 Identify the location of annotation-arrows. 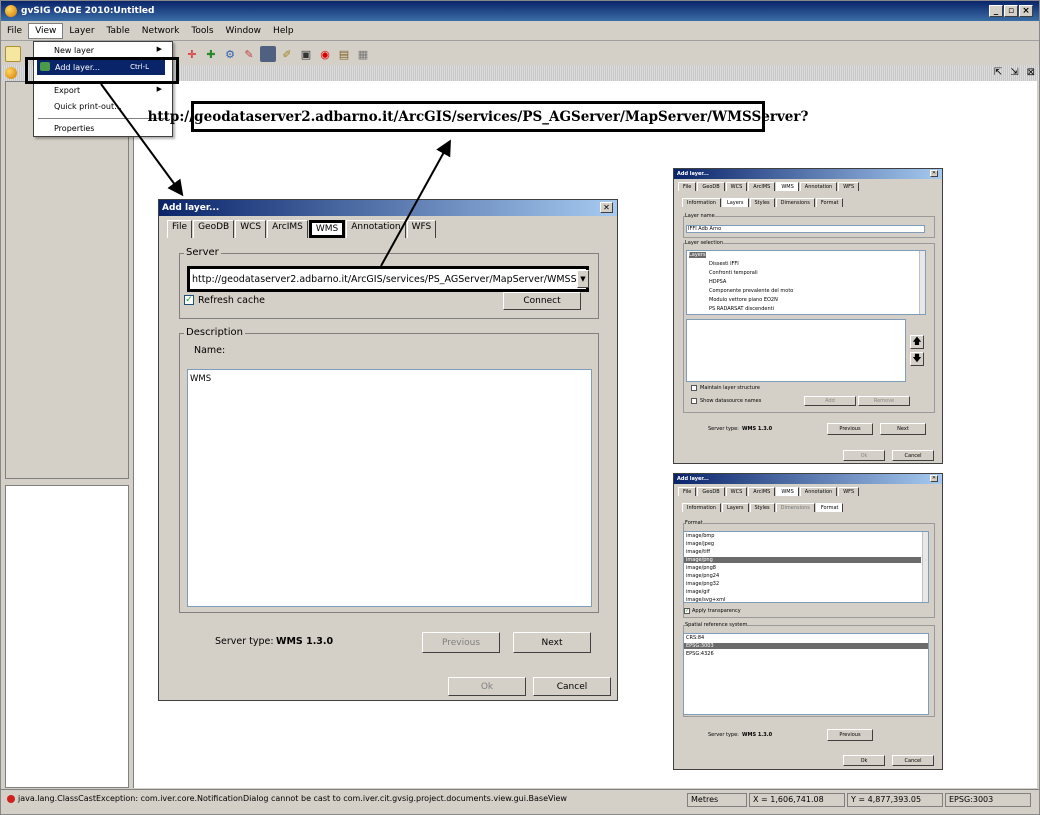
(275, 175).